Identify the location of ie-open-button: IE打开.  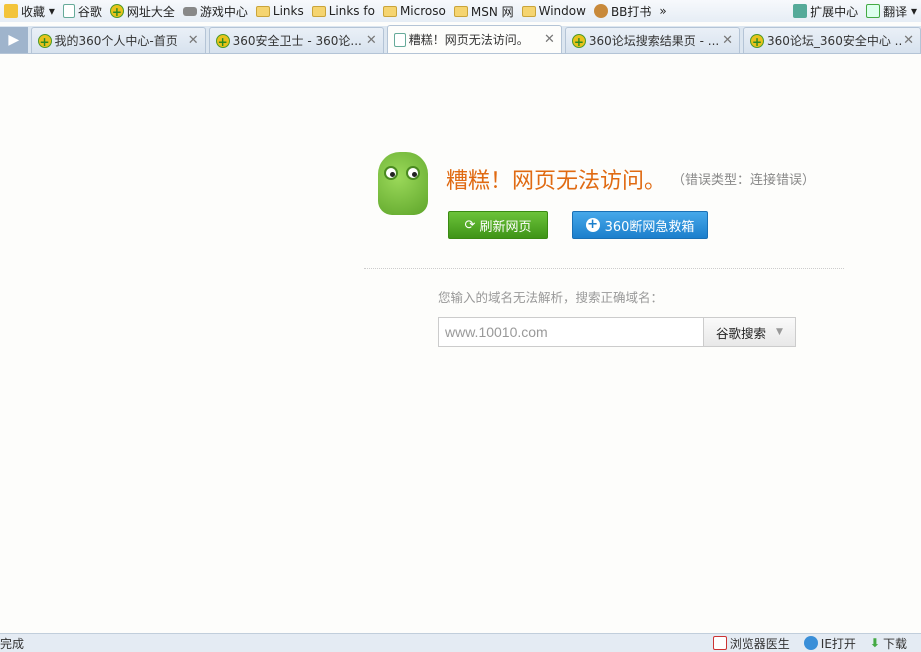
(829, 643).